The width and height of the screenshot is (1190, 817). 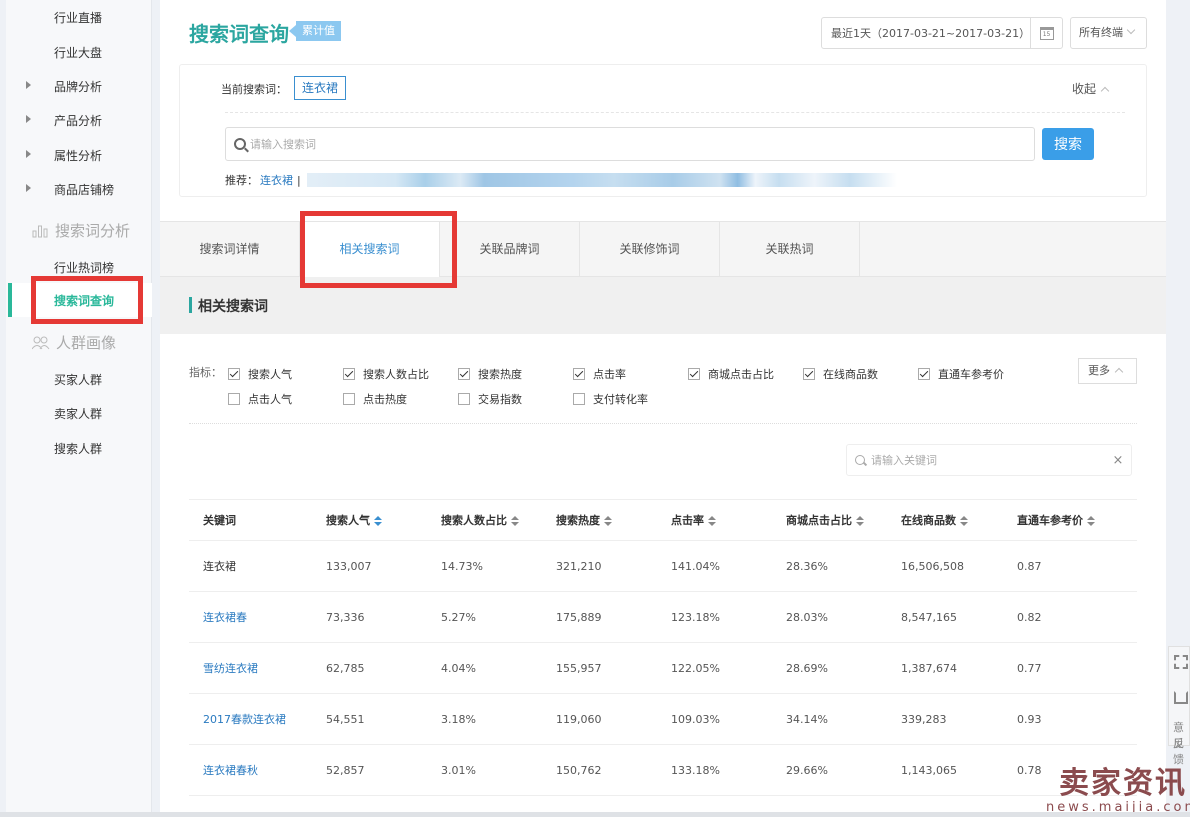 I want to click on keyword-link: 连衣裙春, so click(x=257, y=617).